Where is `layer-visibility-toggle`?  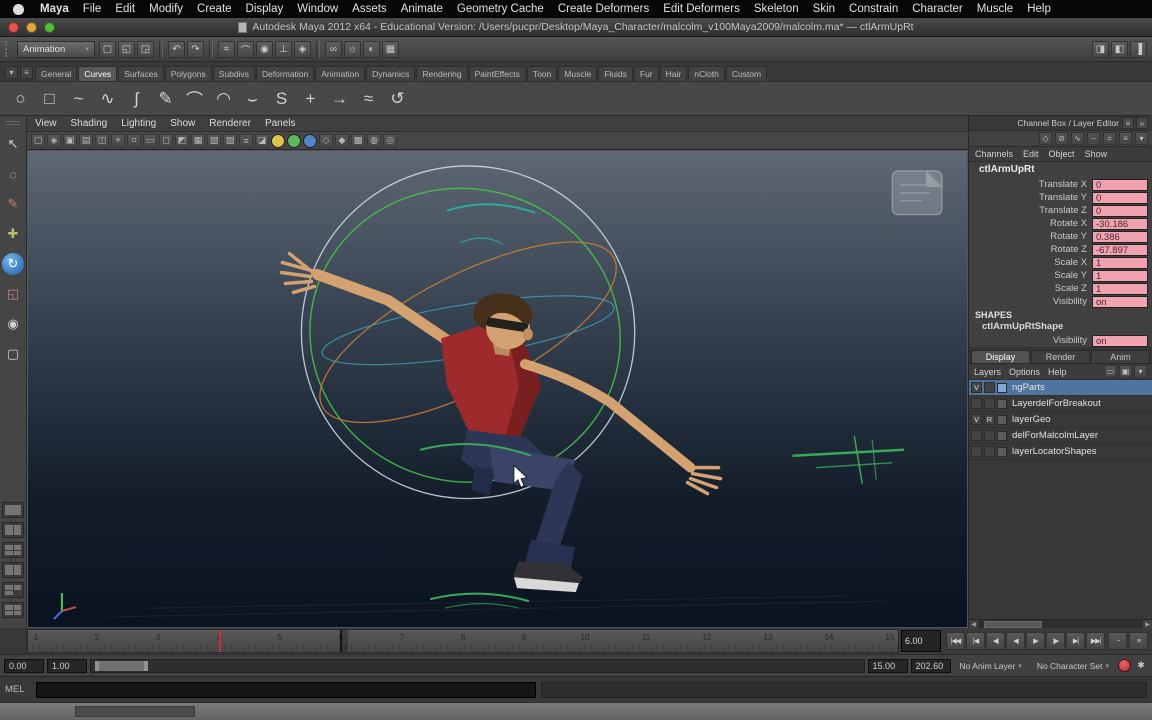
layer-visibility-toggle is located at coordinates (976, 403).